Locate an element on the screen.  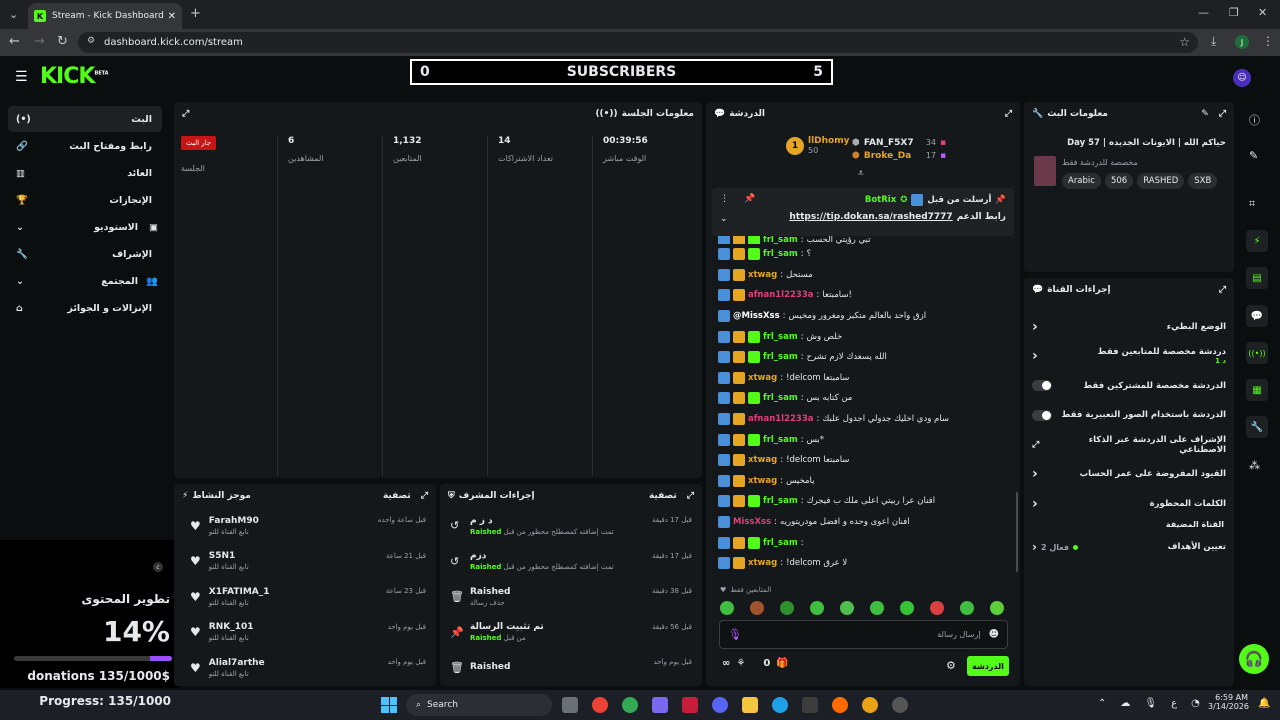
chat-message: frl_sam: الله يسعدك لازم تشرح is located at coordinates (802, 357).